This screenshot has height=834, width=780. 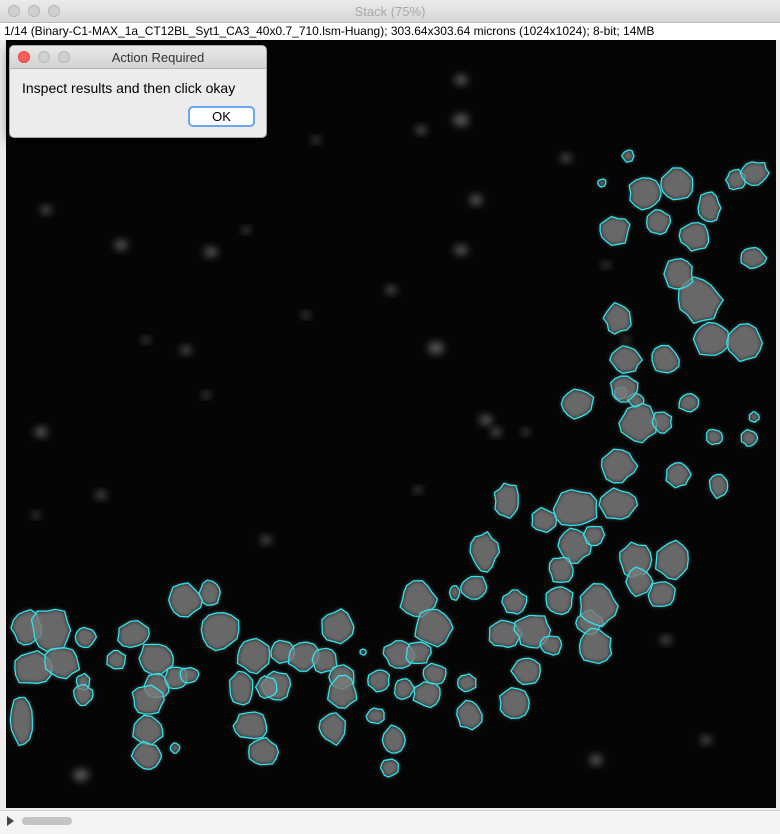 What do you see at coordinates (129, 88) in the screenshot?
I see `dialog-message: Inspect results and then click okay` at bounding box center [129, 88].